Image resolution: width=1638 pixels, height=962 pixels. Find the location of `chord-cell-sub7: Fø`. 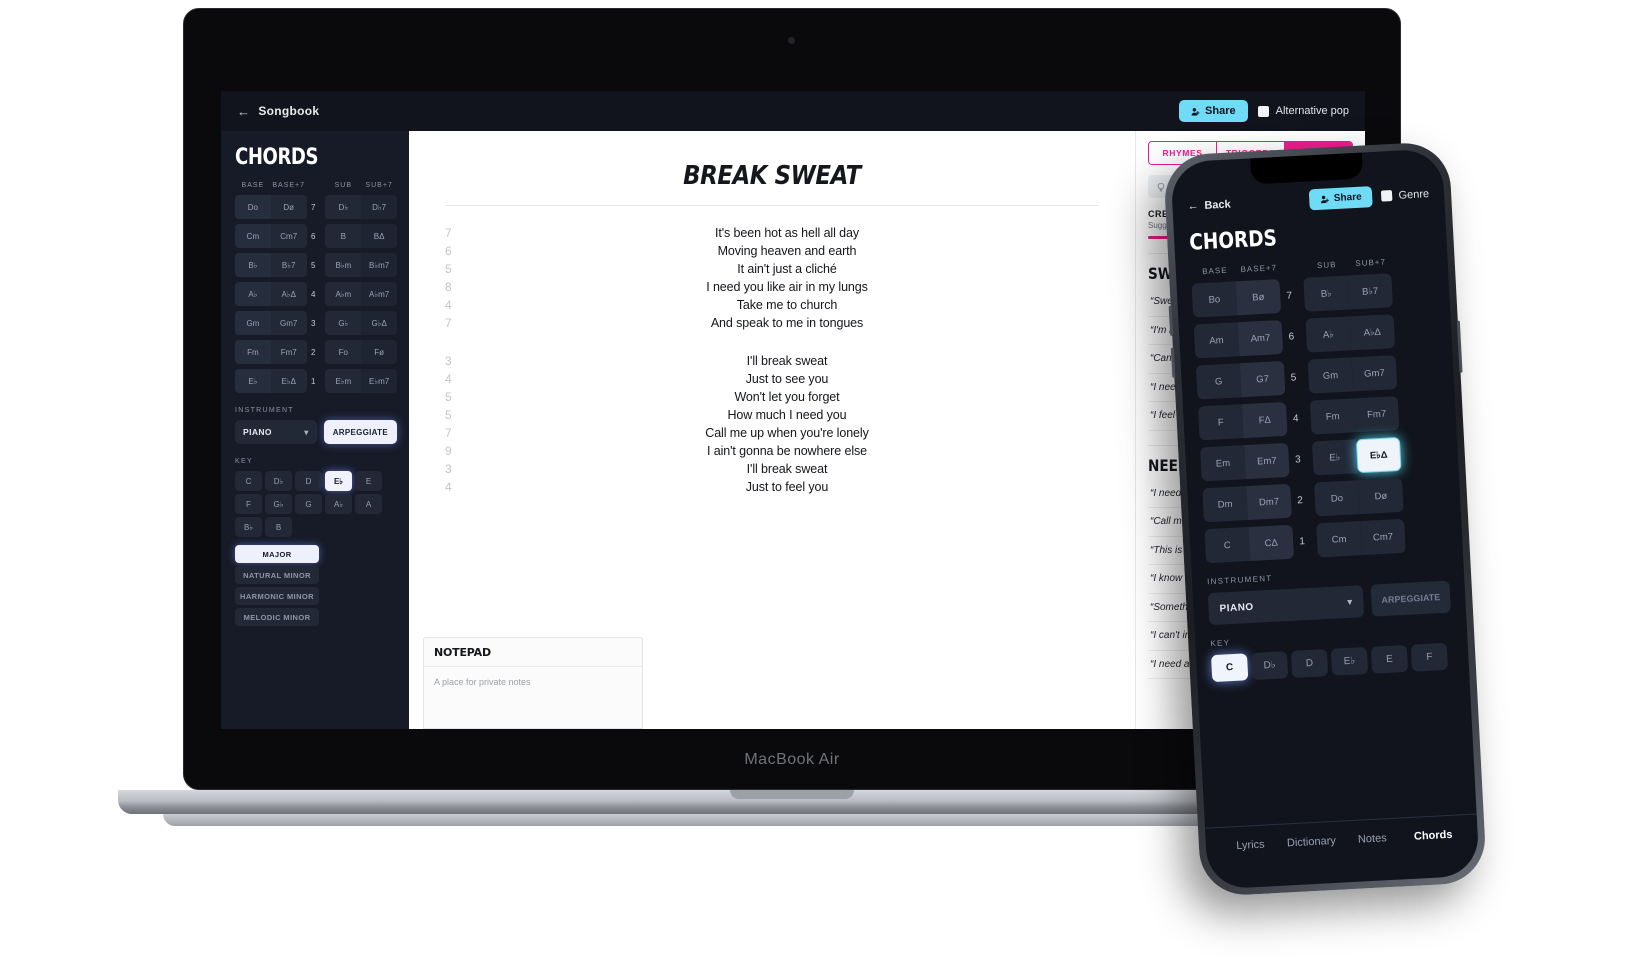

chord-cell-sub7: Fø is located at coordinates (379, 352).